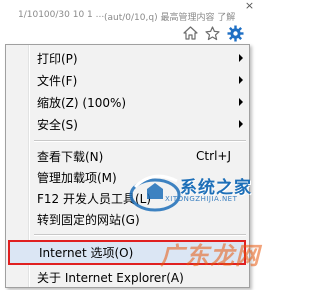 This screenshot has height=290, width=320. What do you see at coordinates (235, 33) in the screenshot?
I see `gear-icon` at bounding box center [235, 33].